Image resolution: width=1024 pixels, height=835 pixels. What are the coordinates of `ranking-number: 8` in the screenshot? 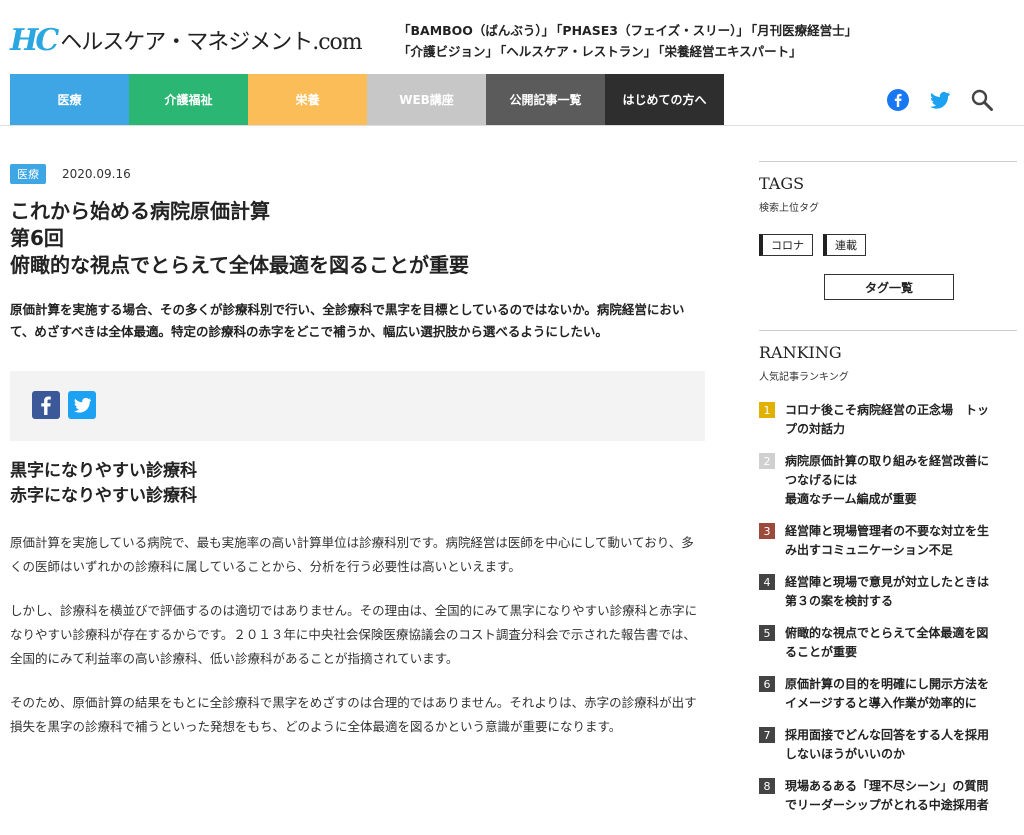 It's located at (767, 786).